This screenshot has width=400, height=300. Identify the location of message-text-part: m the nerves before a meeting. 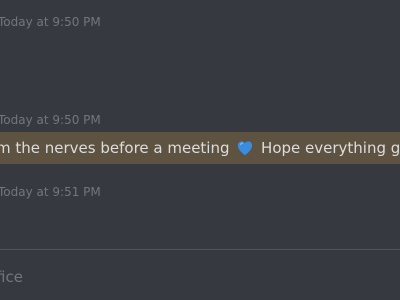
(117, 148).